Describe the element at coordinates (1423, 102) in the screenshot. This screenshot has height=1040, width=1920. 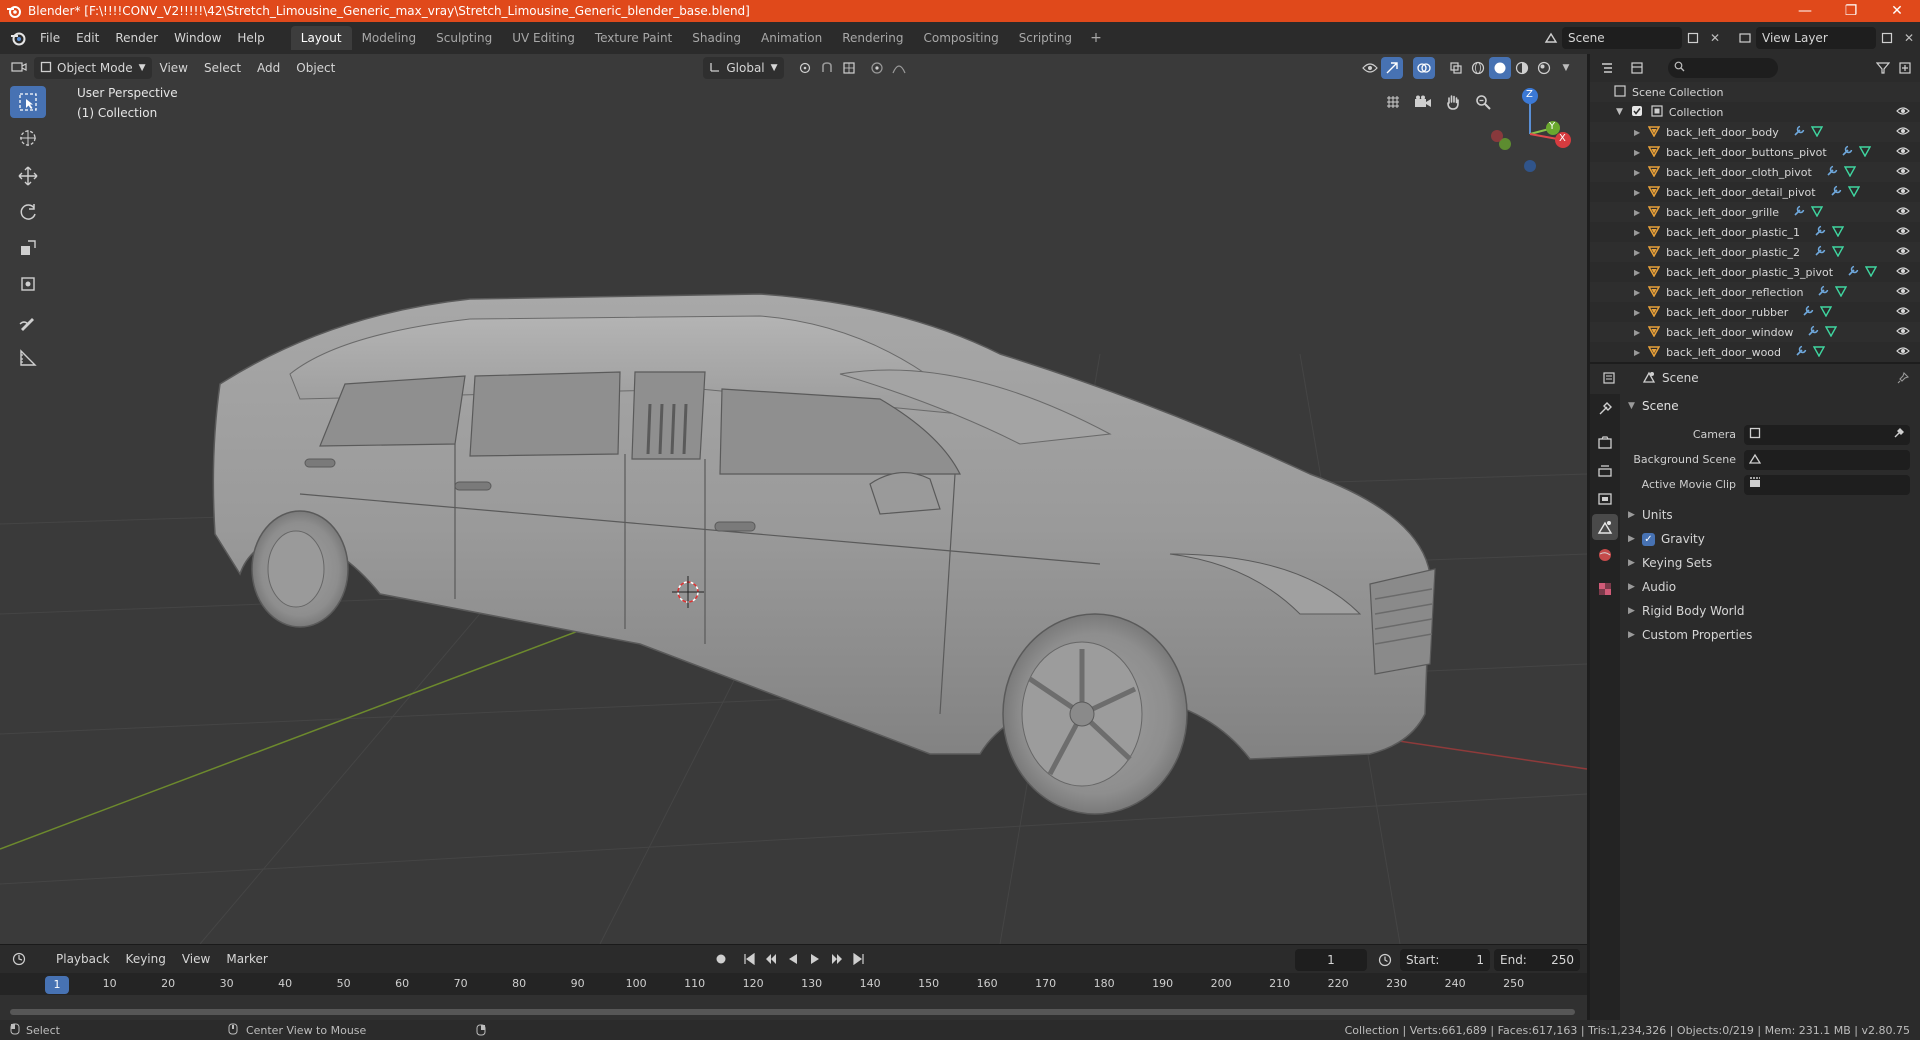
I see `camera-view-icon` at that location.